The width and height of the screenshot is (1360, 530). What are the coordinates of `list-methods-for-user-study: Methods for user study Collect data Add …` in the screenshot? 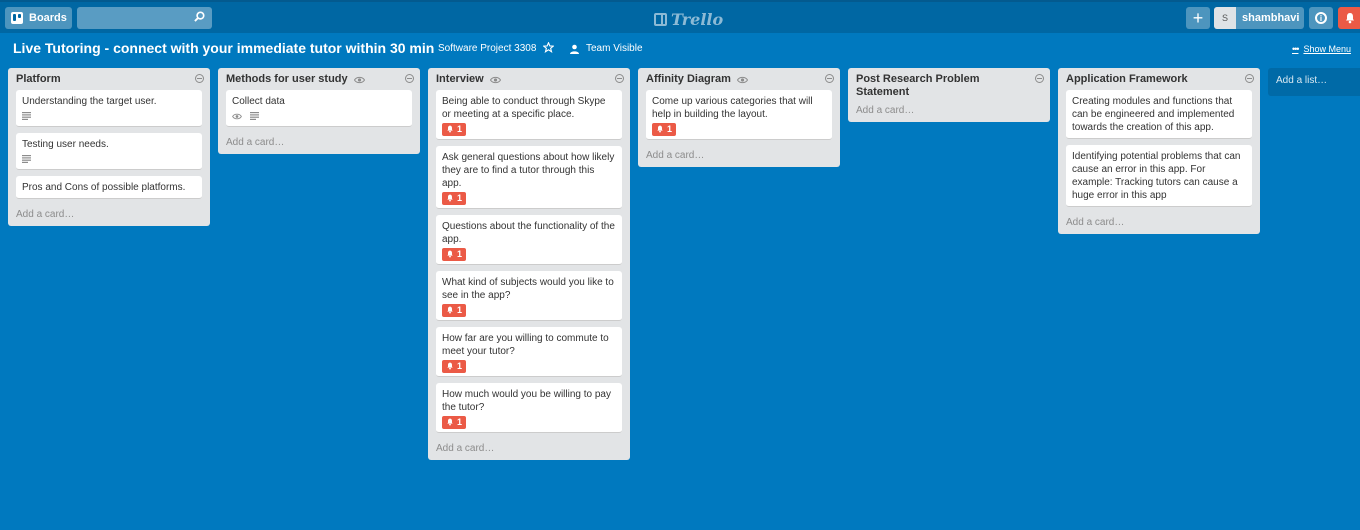 It's located at (319, 111).